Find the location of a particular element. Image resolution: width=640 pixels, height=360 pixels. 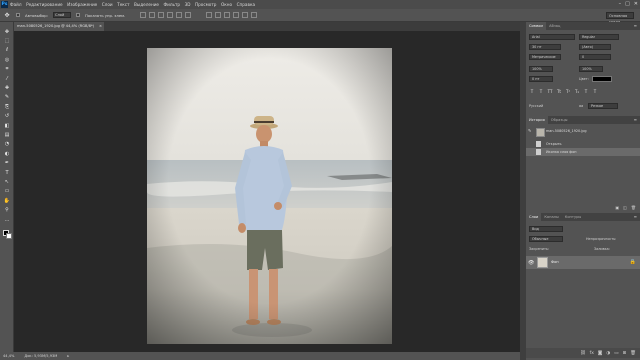

layer-row: 👁 Фон 🔒 is located at coordinates (583, 262).